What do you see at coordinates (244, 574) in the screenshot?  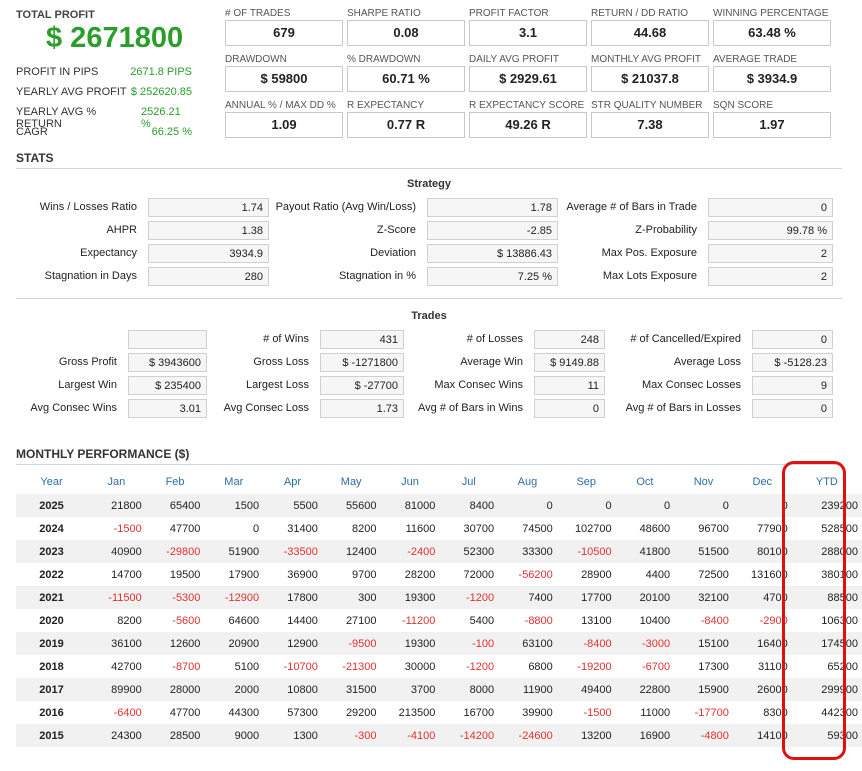 I see `month-value-cell: 17900` at bounding box center [244, 574].